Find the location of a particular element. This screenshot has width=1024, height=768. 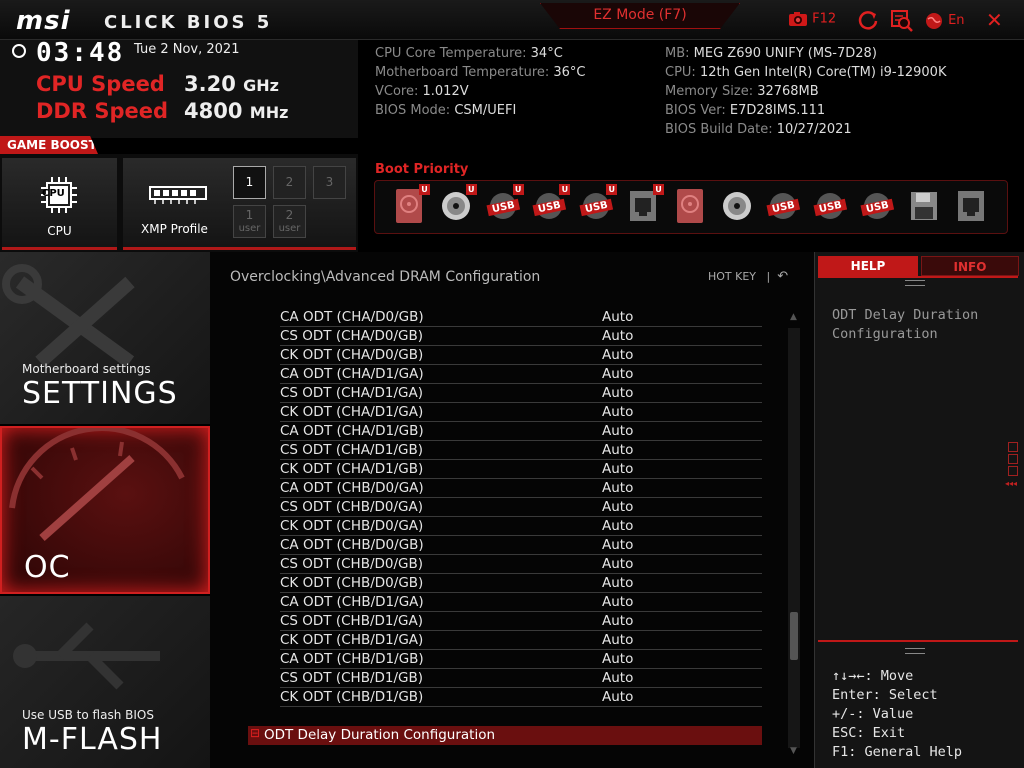

setting-row: CK ODT (CHA/D1/GA) Auto is located at coordinates (521, 412).